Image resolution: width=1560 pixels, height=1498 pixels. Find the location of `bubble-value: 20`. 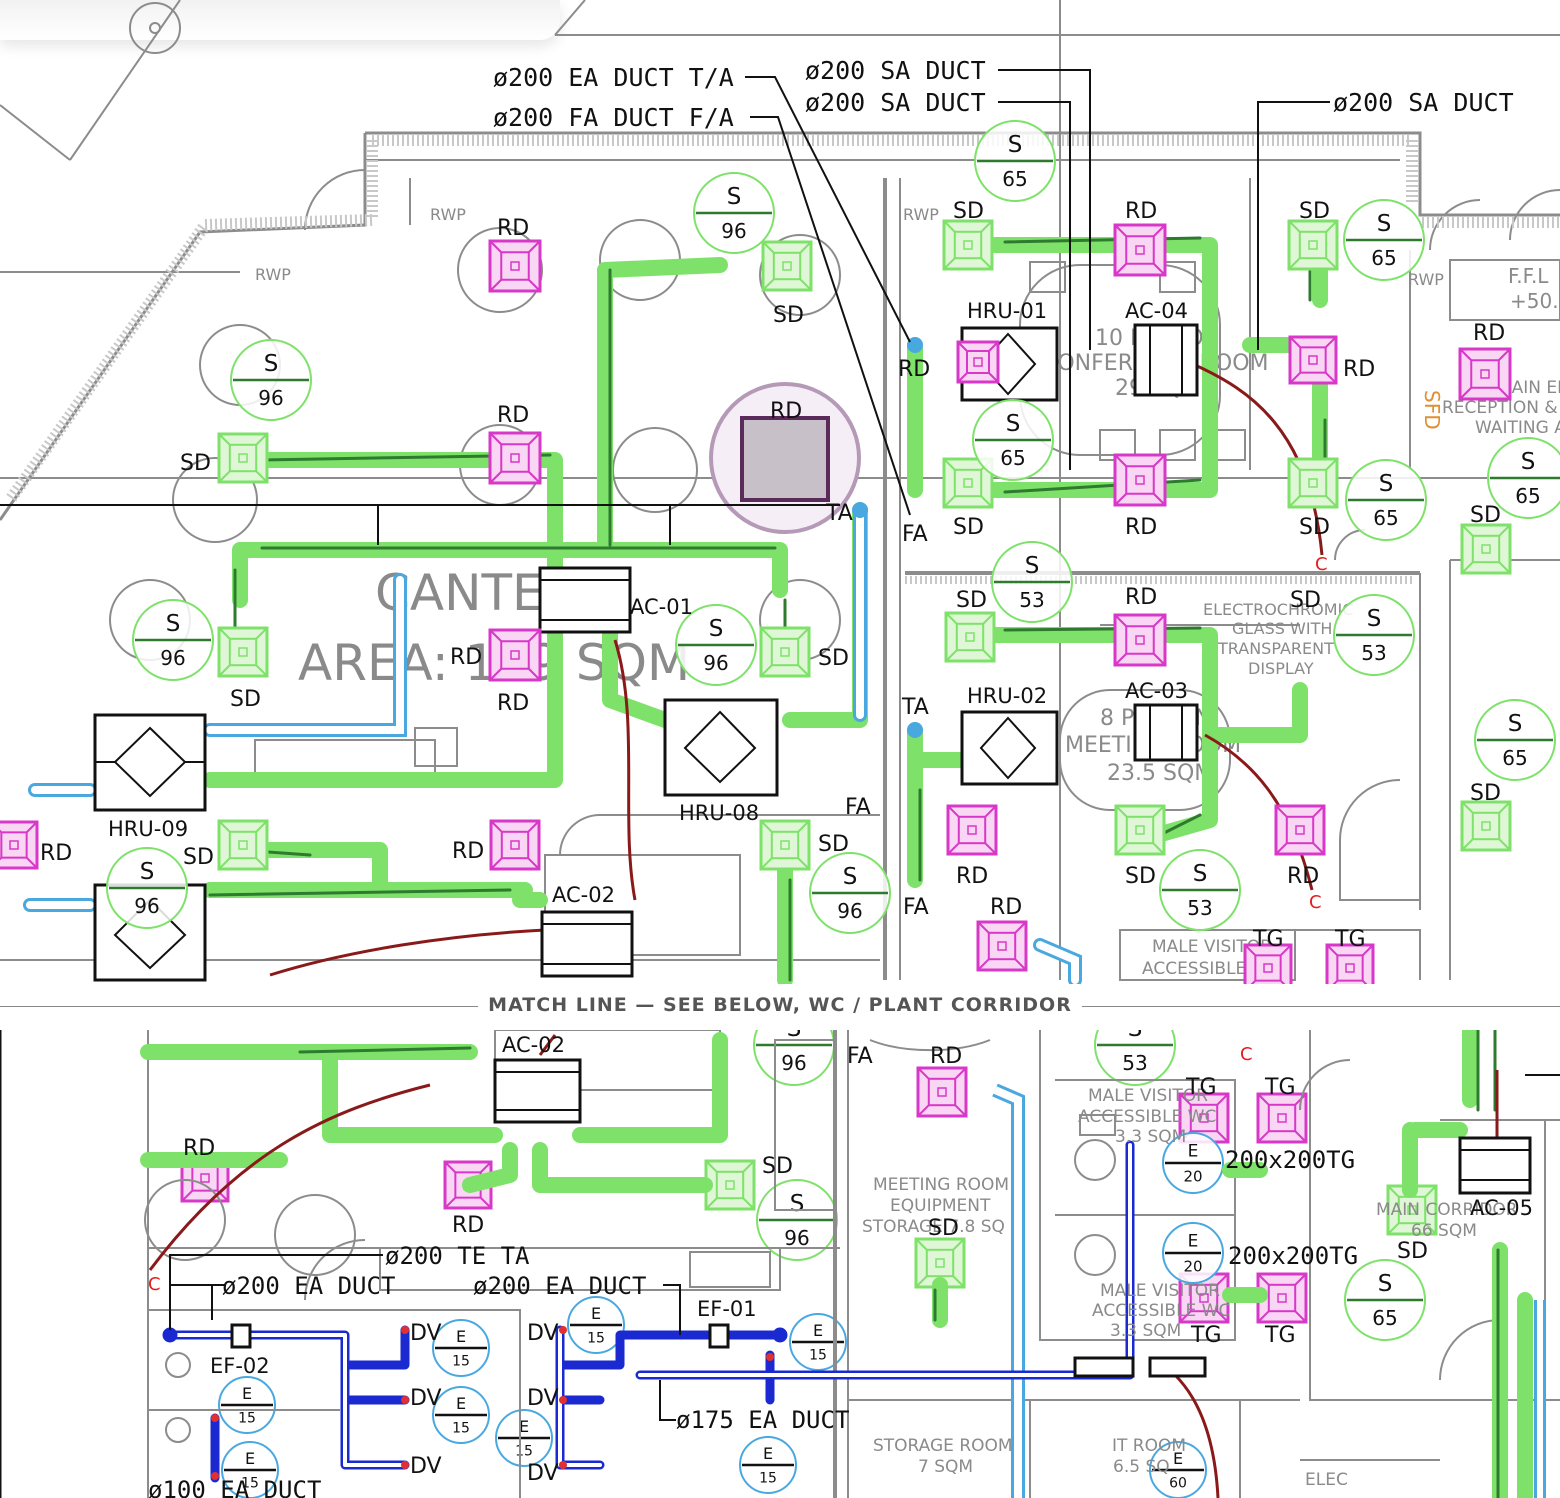

bubble-value: 20 is located at coordinates (1192, 1267).